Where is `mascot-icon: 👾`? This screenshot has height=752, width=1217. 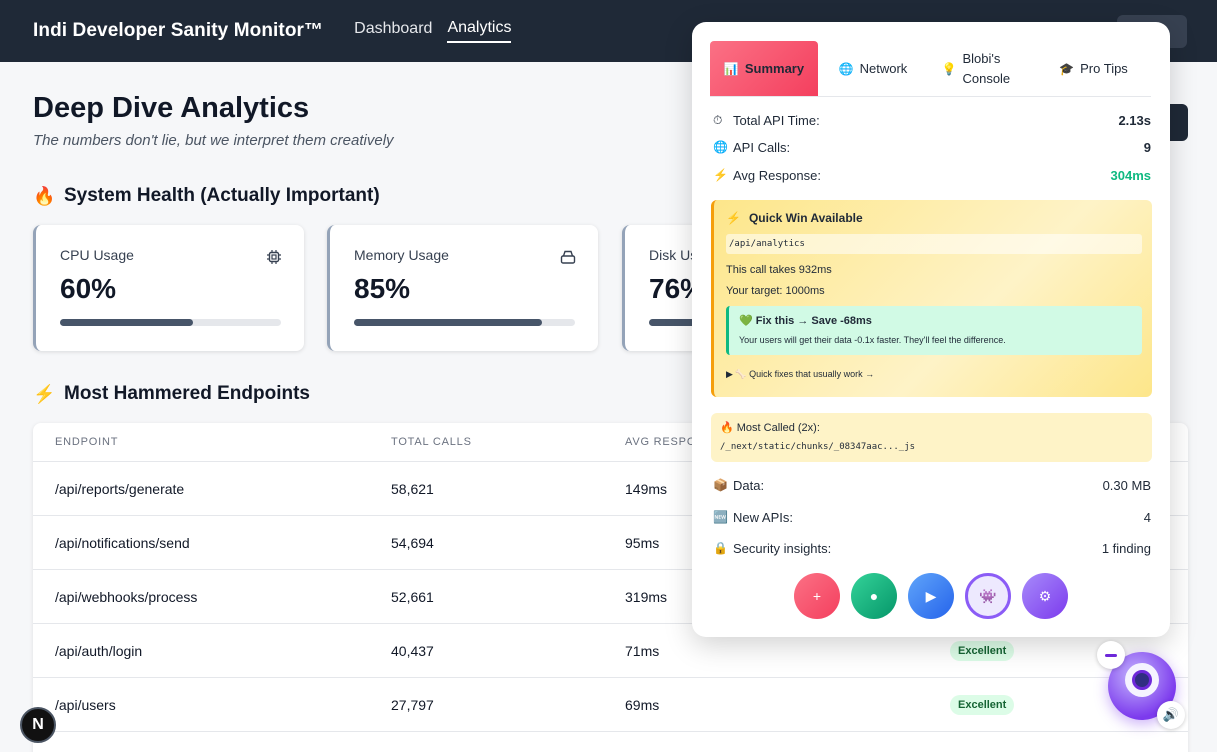 mascot-icon: 👾 is located at coordinates (988, 595).